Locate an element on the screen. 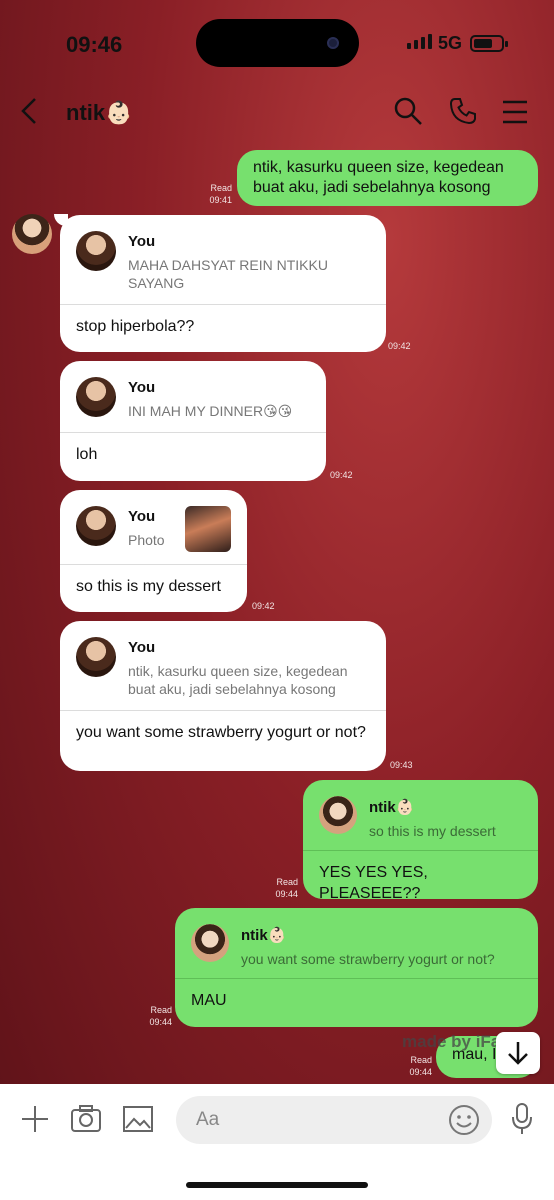  message-text: YES YES YES, PLEASEEE?? is located at coordinates (373, 883).